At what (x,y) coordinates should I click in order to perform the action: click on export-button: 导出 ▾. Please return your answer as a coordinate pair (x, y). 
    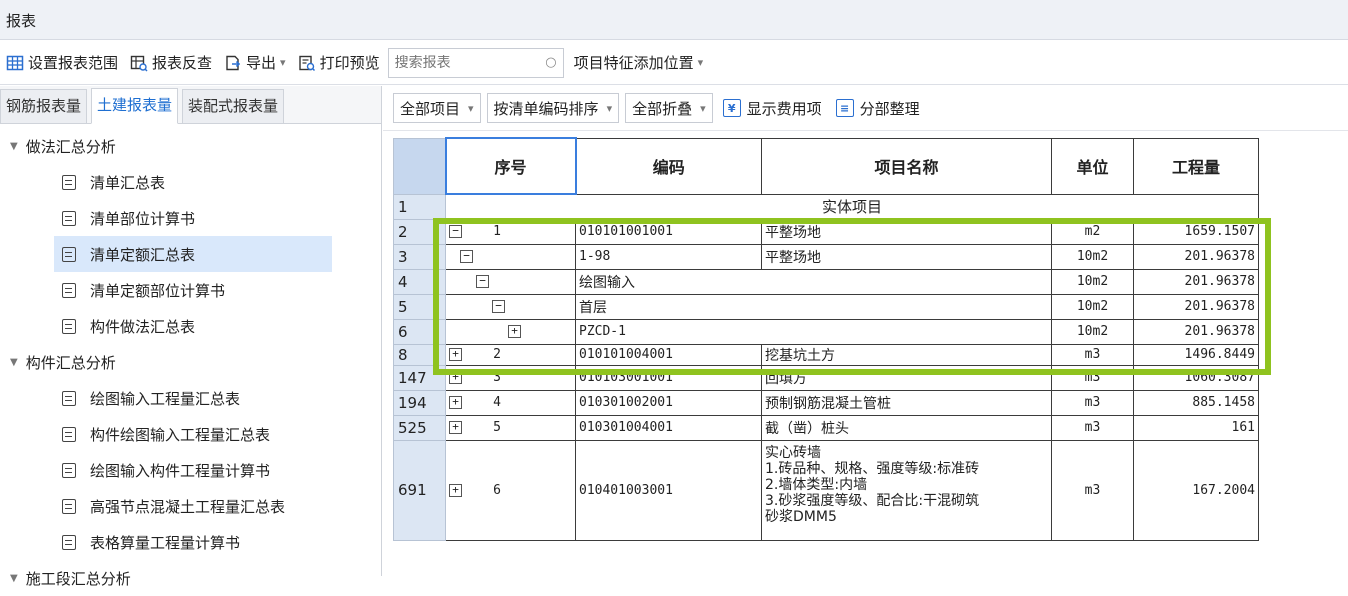
    Looking at the image, I should click on (255, 63).